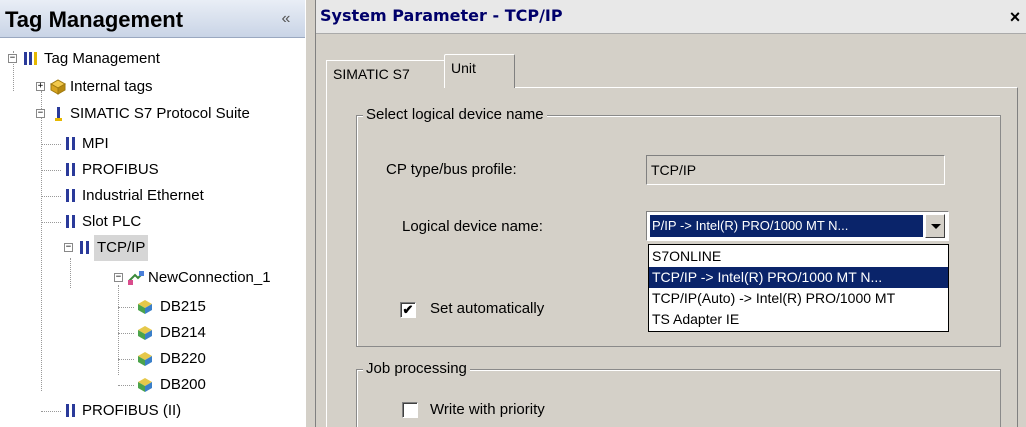 The width and height of the screenshot is (1026, 427). I want to click on internal-tags-icon, so click(58, 87).